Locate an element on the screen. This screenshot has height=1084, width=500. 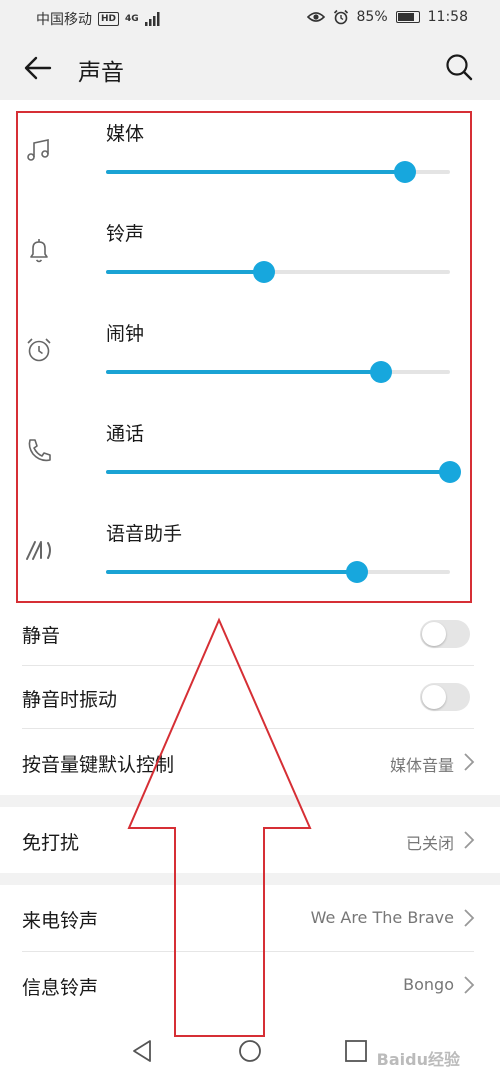
ringtone-label: 来电铃声 is located at coordinates (60, 921).